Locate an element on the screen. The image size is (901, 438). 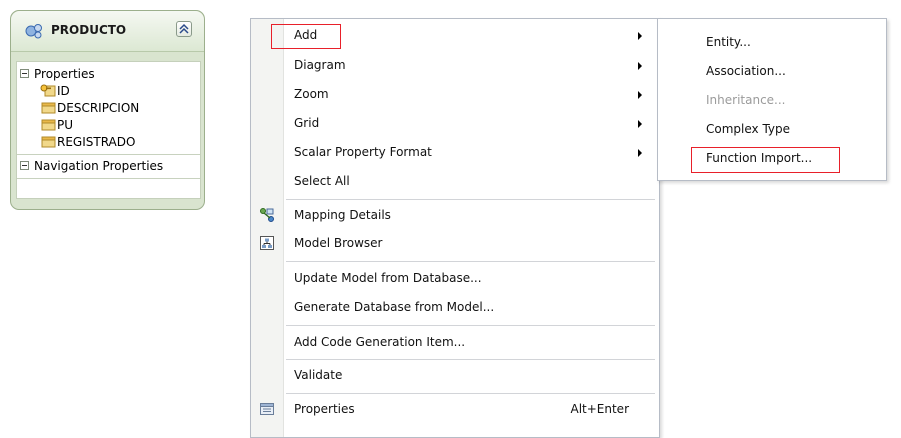
property-row: REGISTRADO is located at coordinates (87, 142).